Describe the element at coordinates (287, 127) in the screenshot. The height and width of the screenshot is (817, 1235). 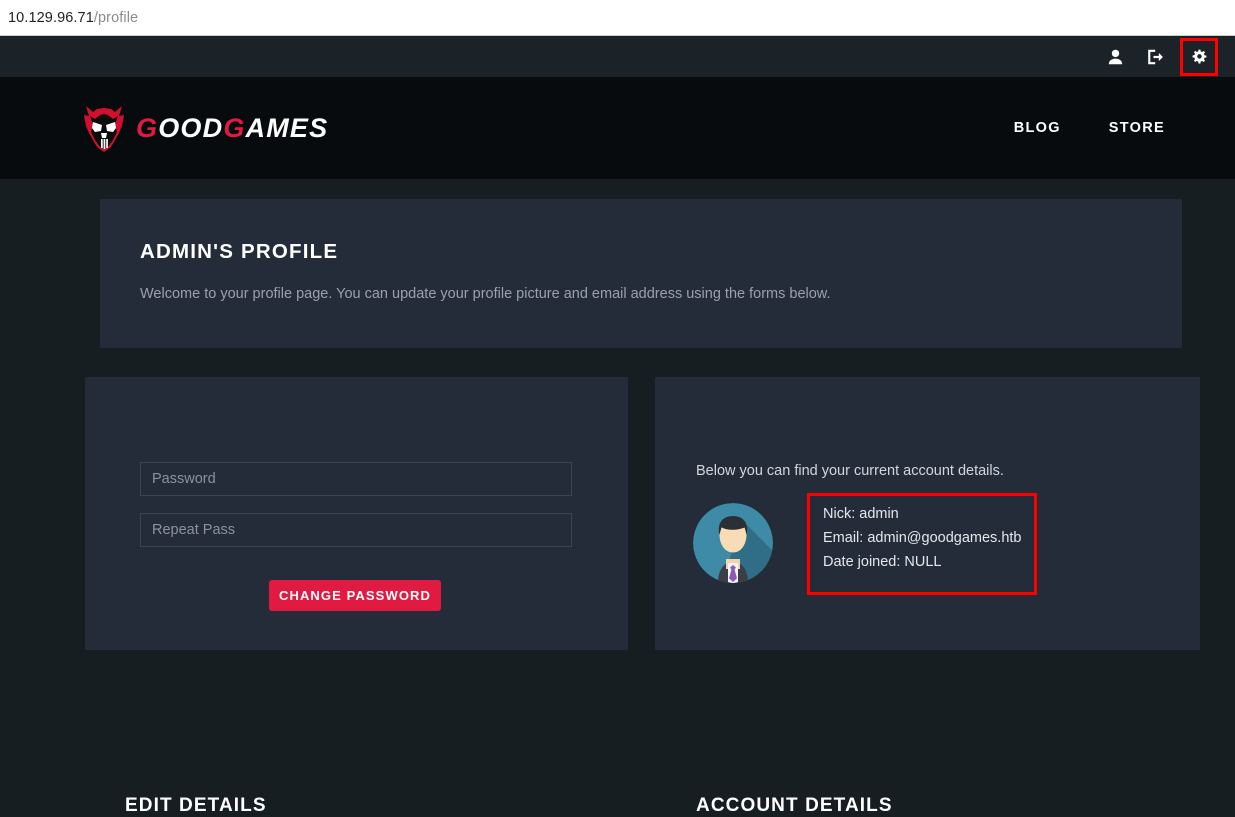
I see `brand-ames: AMES` at that location.